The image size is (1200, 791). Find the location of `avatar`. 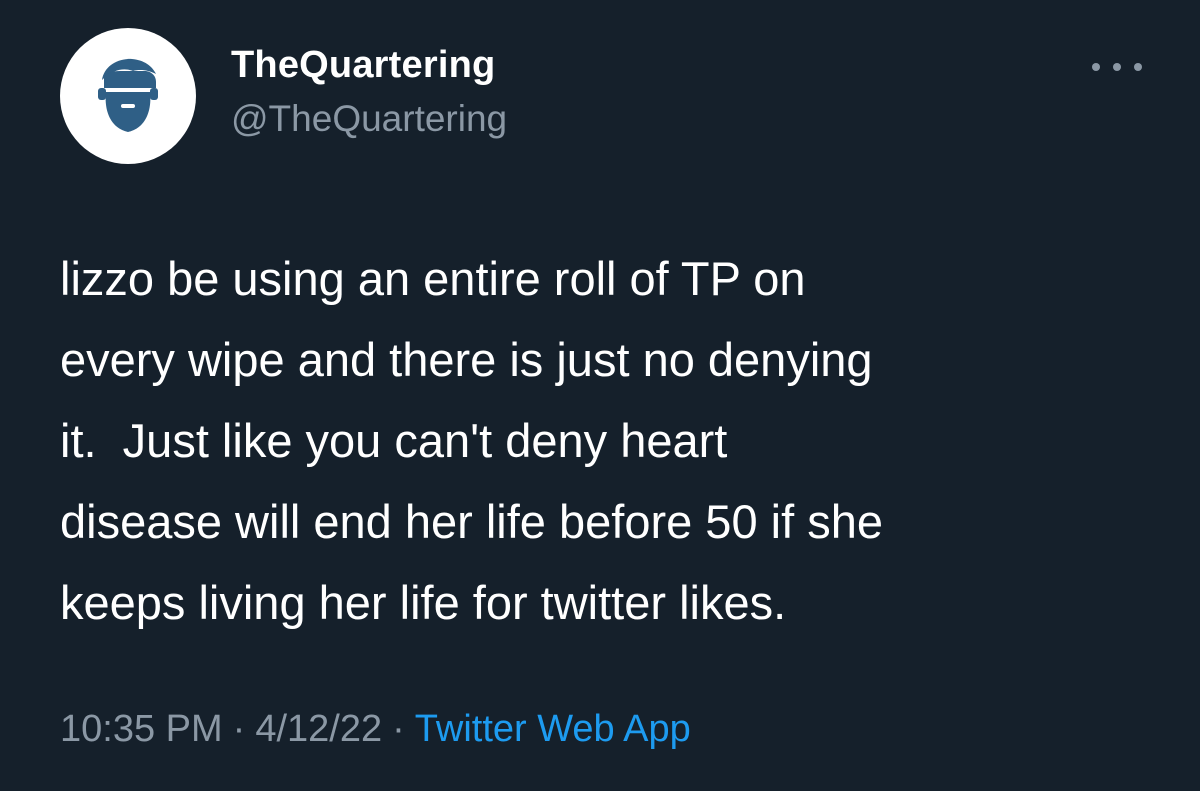

avatar is located at coordinates (128, 96).